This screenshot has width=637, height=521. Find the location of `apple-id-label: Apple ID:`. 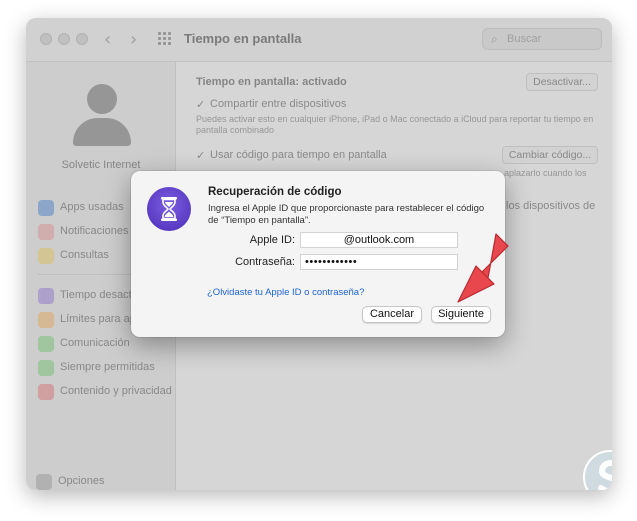

apple-id-label: Apple ID: is located at coordinates (272, 240).